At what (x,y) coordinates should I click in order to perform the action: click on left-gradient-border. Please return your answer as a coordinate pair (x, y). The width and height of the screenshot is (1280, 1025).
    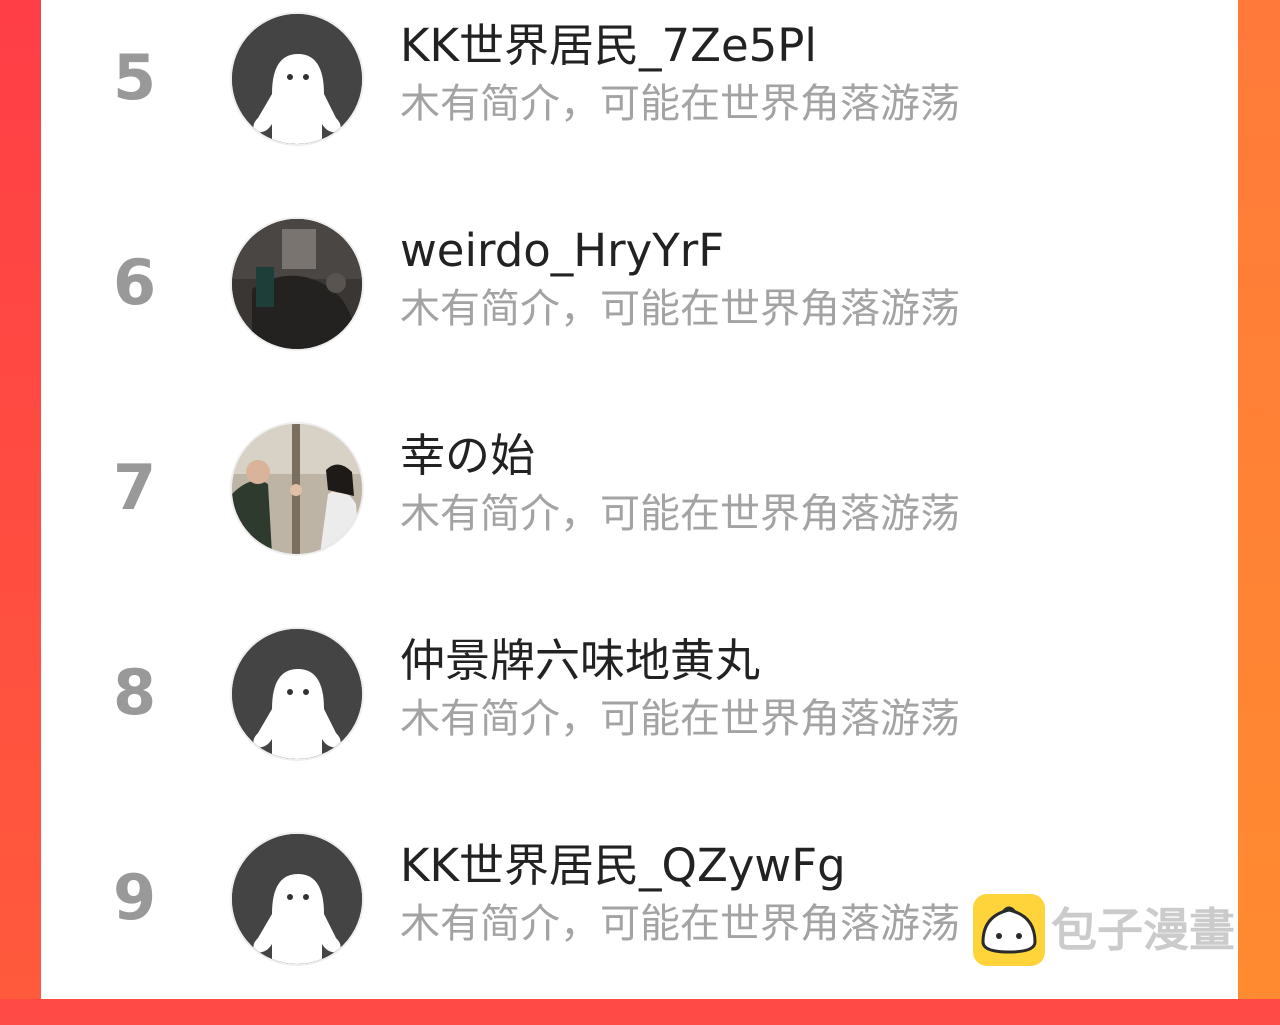
    Looking at the image, I should click on (20, 499).